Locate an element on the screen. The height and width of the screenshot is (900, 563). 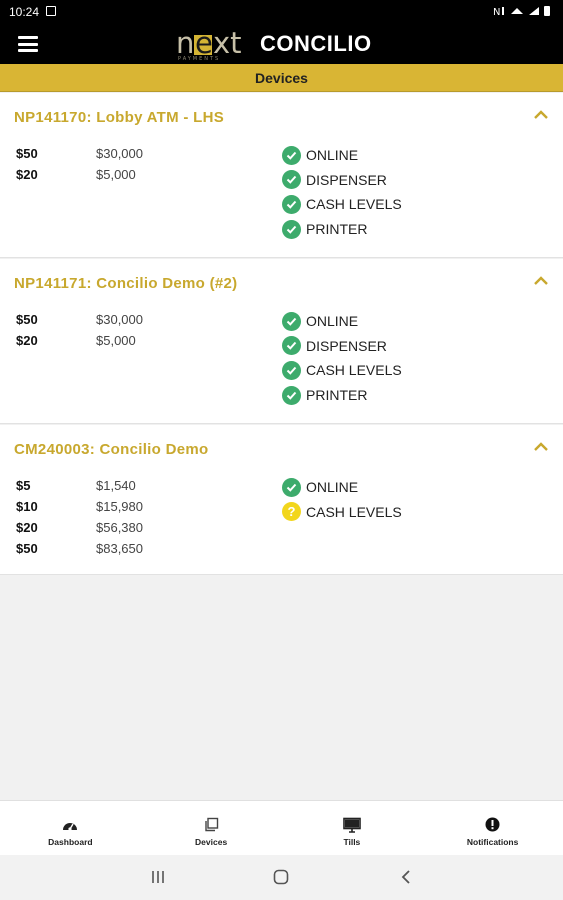
device-title: NP141170: Lobby ATM - LHS is located at coordinates (119, 117).